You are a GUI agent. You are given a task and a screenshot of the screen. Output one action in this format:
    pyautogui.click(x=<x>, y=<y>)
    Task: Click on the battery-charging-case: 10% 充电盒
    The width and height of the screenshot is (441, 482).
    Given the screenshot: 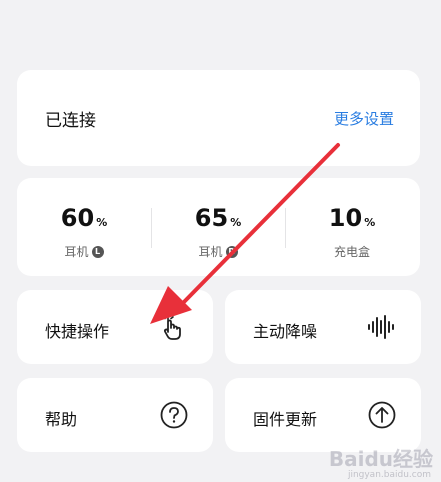 What is the action you would take?
    pyautogui.click(x=352, y=232)
    